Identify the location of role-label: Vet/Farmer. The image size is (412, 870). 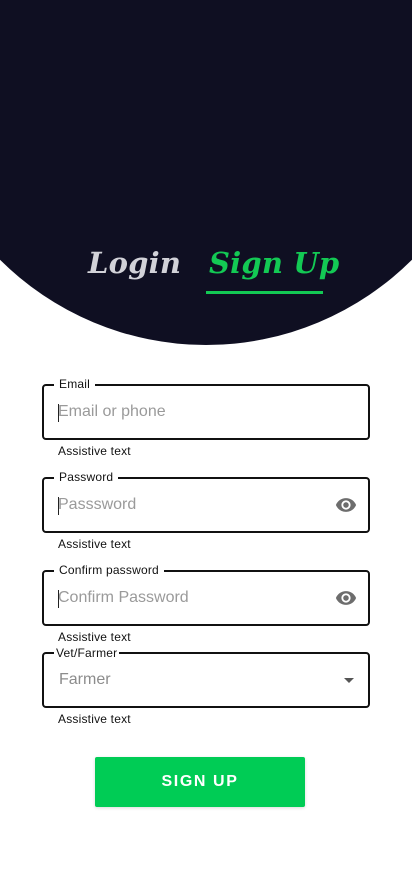
(87, 653).